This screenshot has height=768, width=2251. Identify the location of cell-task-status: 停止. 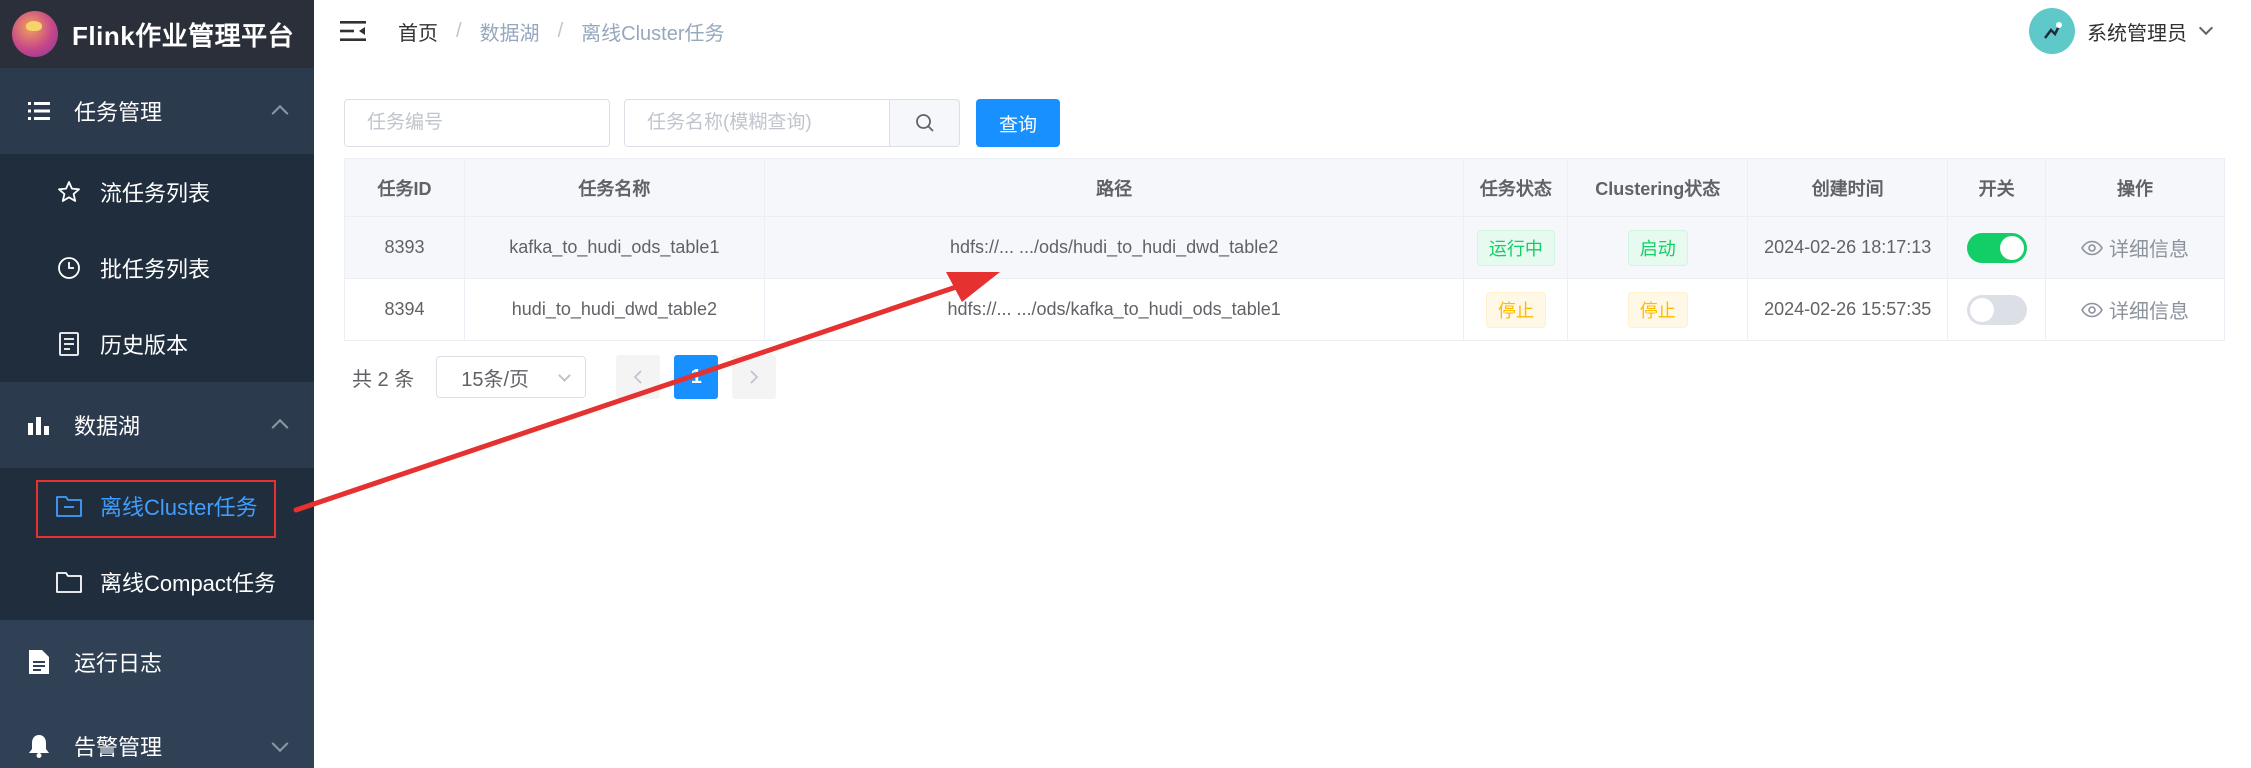
(1516, 309).